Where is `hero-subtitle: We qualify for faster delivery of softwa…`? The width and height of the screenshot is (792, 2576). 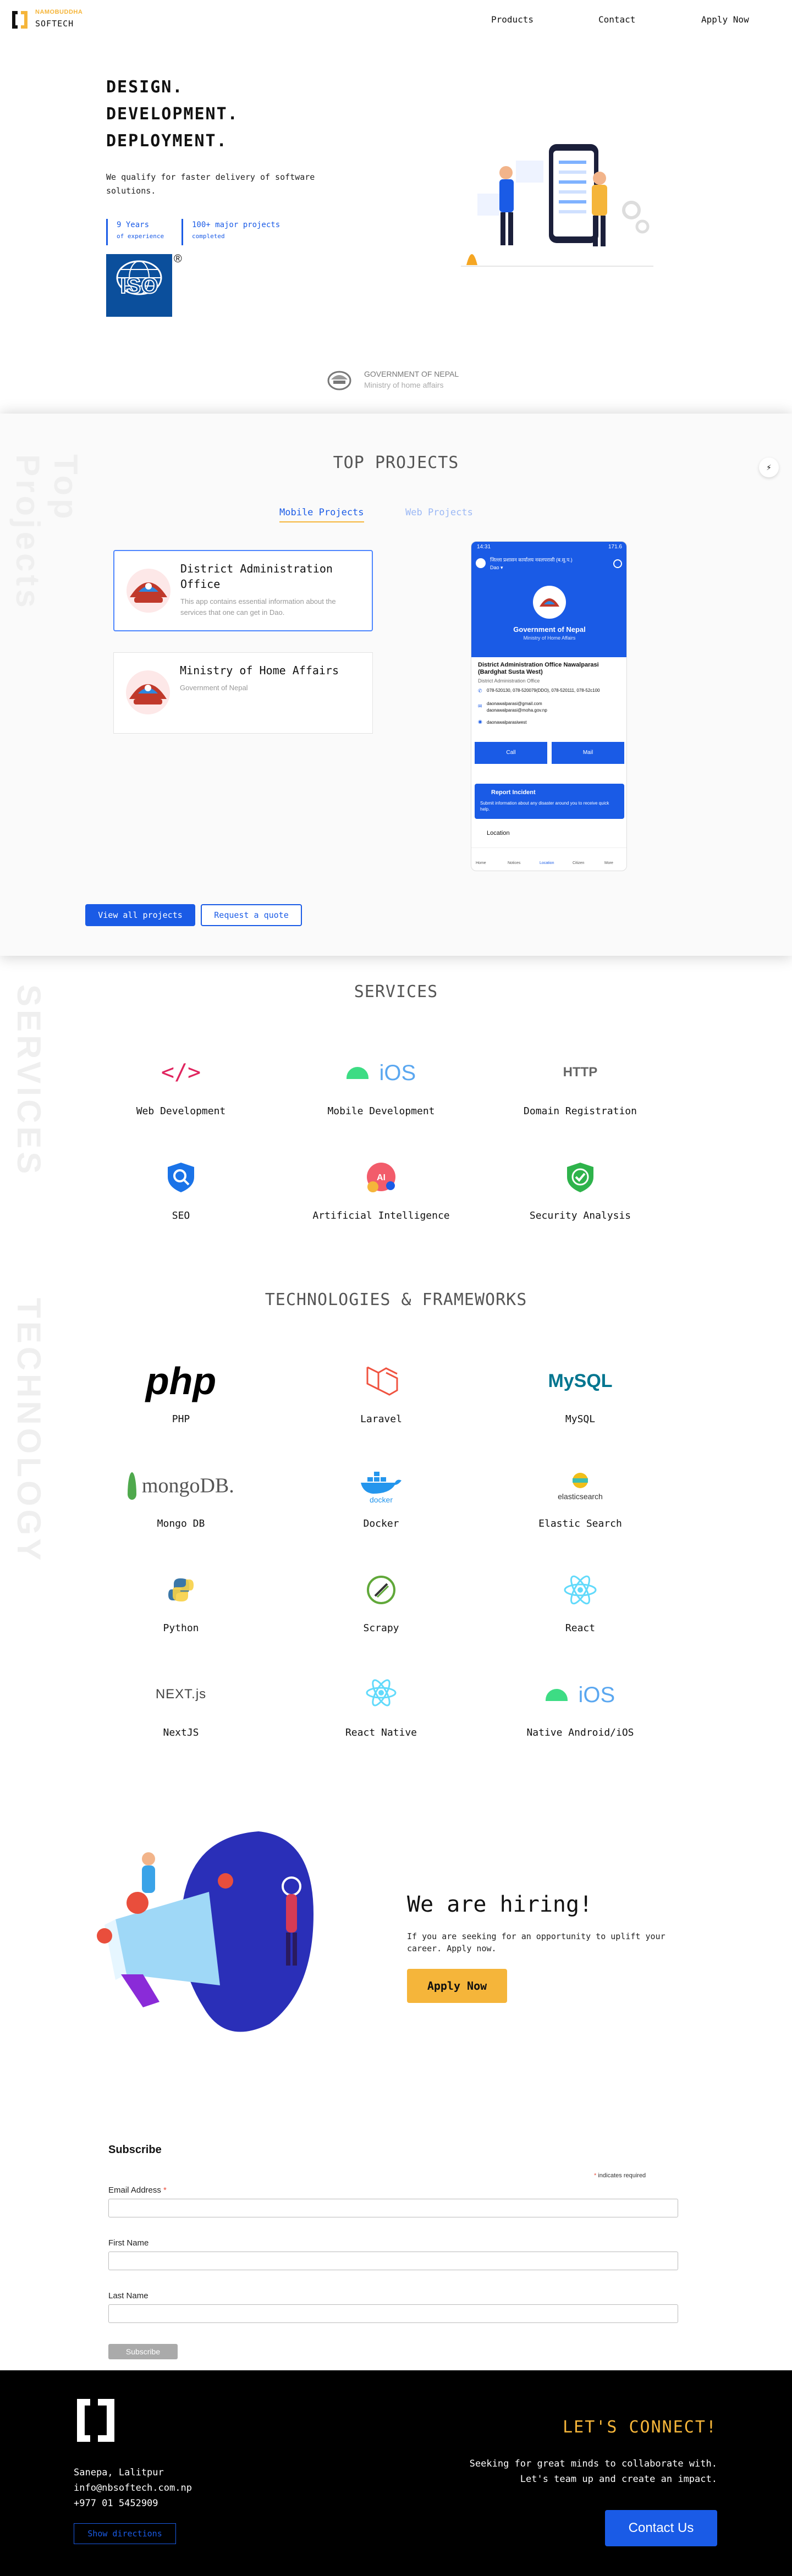 hero-subtitle: We qualify for faster delivery of softwa… is located at coordinates (210, 184).